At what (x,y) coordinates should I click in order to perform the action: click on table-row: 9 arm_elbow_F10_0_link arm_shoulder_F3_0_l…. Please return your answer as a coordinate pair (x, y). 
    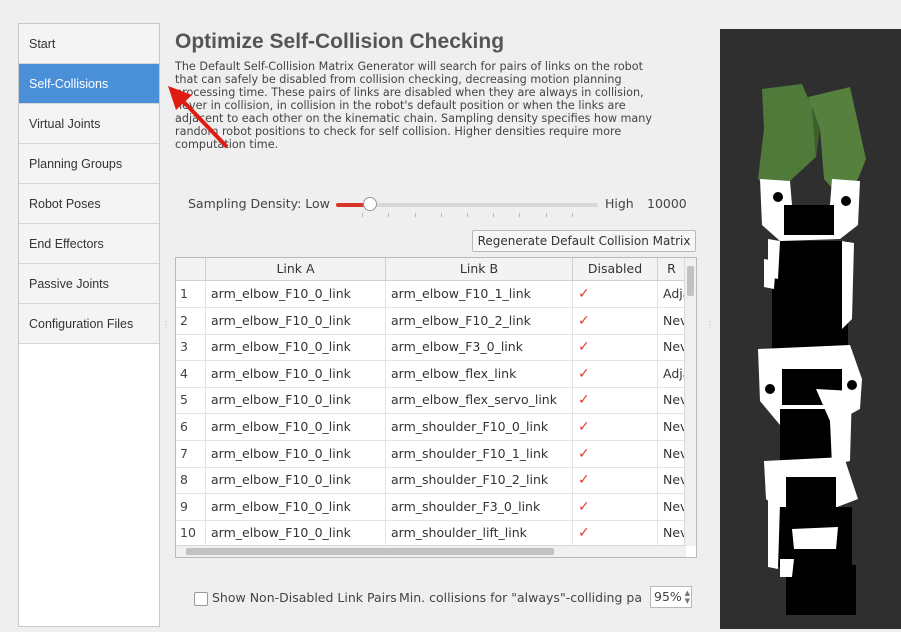
    Looking at the image, I should click on (431, 507).